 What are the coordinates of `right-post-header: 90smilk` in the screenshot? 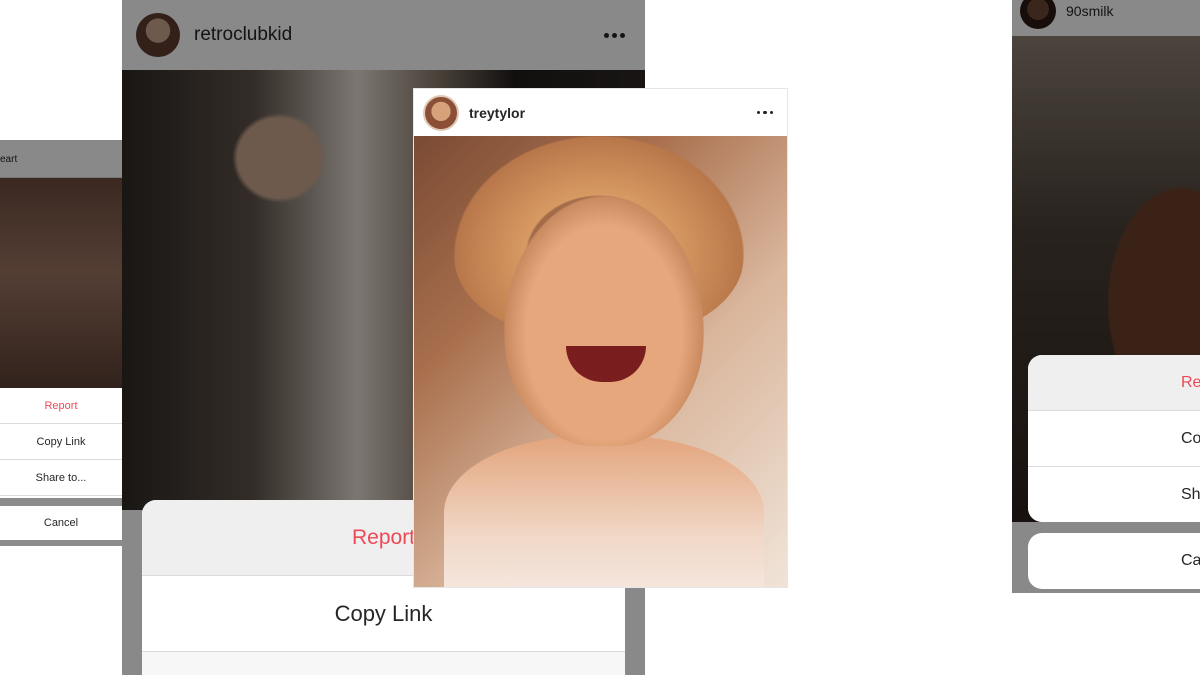 It's located at (1106, 18).